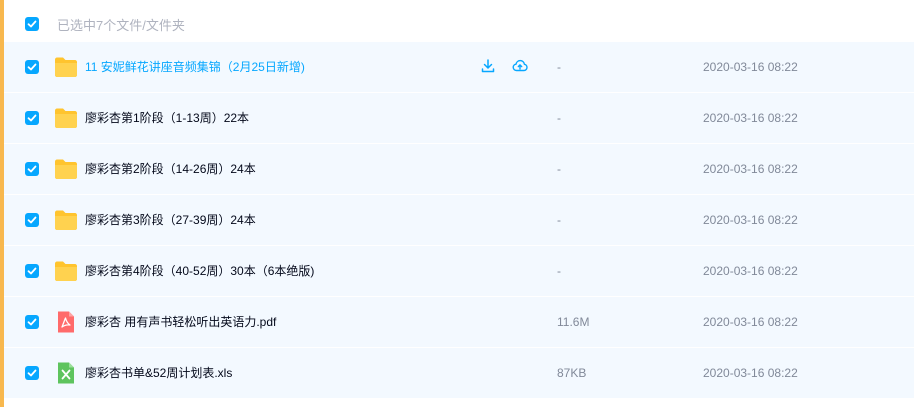 Image resolution: width=914 pixels, height=407 pixels. Describe the element at coordinates (121, 25) in the screenshot. I see `selection-count-text: 已选中7个文件/文件夹` at that location.